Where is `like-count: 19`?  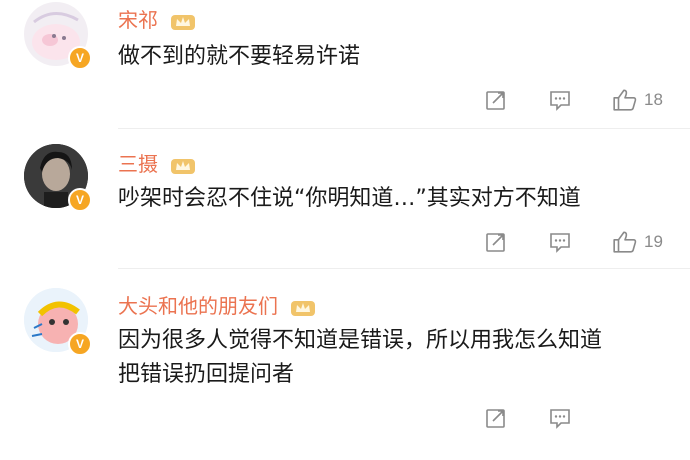
like-count: 19 is located at coordinates (653, 241).